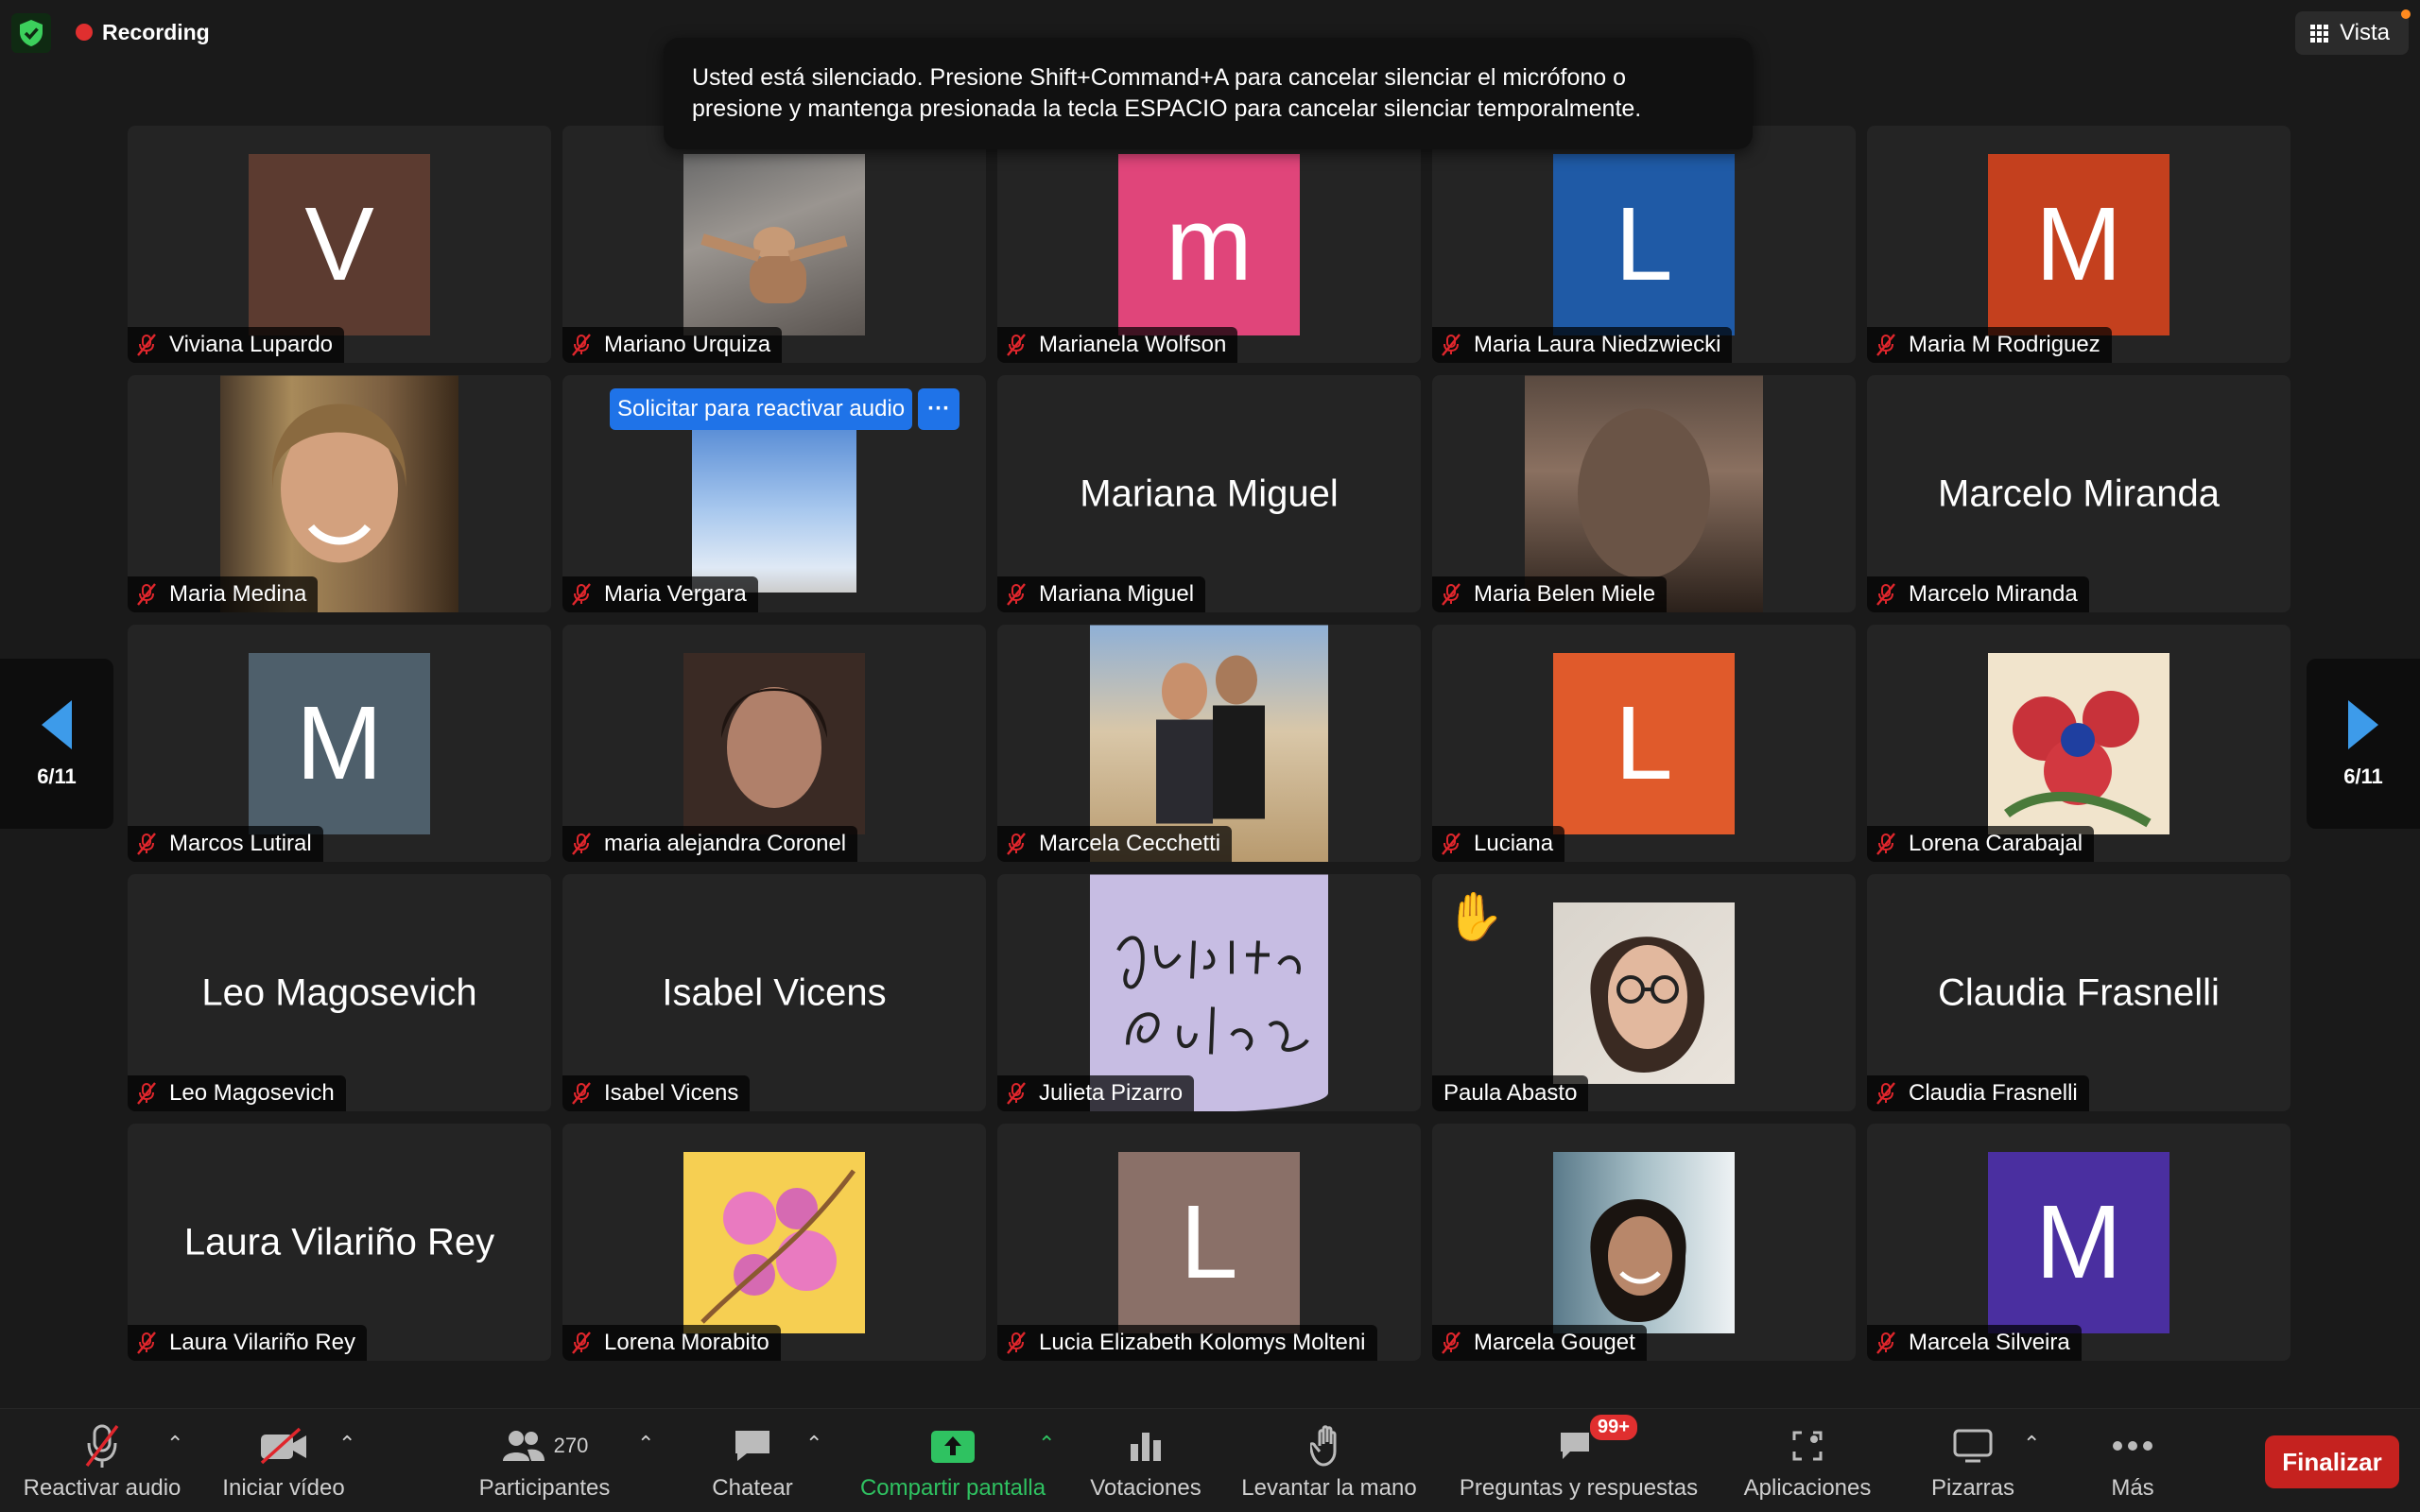 The height and width of the screenshot is (1512, 2420). What do you see at coordinates (339, 992) in the screenshot?
I see `participant-tile: Leo Magosevich Leo Magosevich` at bounding box center [339, 992].